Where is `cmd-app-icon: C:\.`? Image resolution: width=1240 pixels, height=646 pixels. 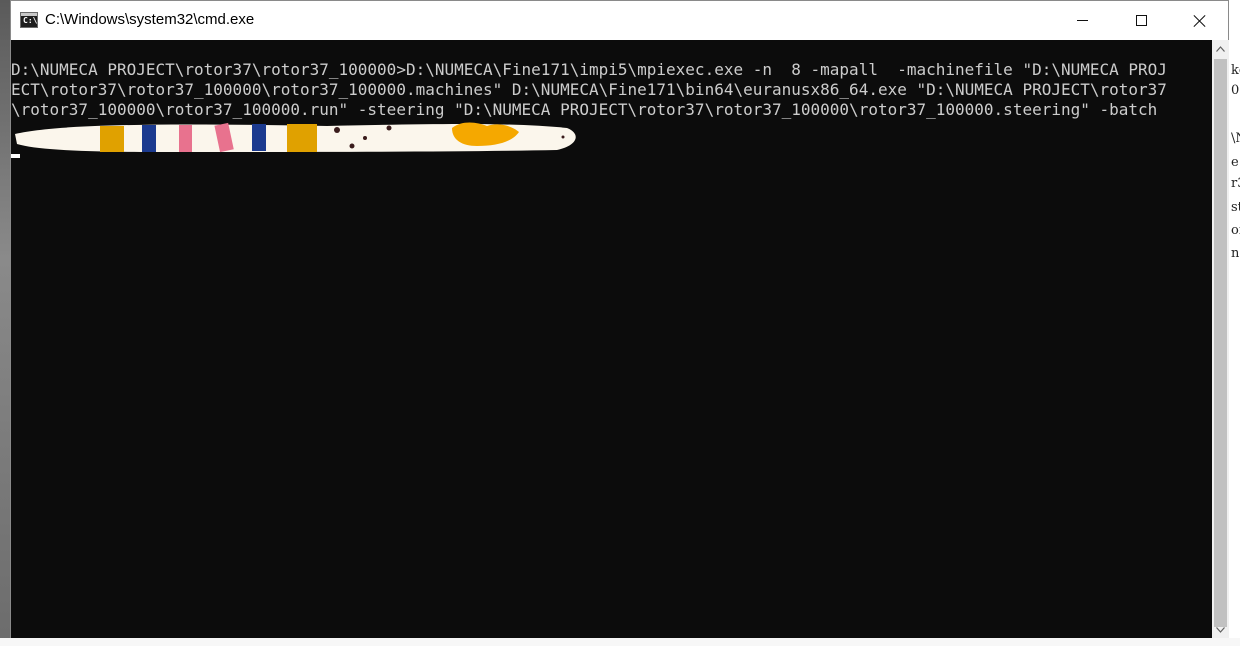 cmd-app-icon: C:\. is located at coordinates (31, 20).